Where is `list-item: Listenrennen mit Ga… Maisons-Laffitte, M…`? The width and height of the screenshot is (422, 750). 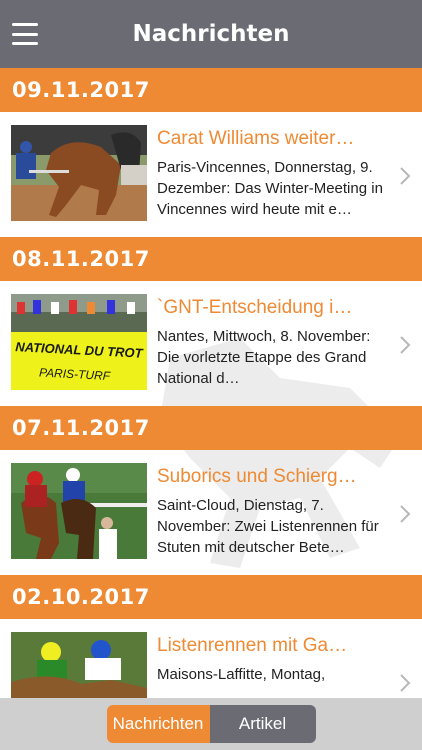
list-item: Listenrennen mit Ga… Maisons-Laffitte, M… is located at coordinates (211, 658).